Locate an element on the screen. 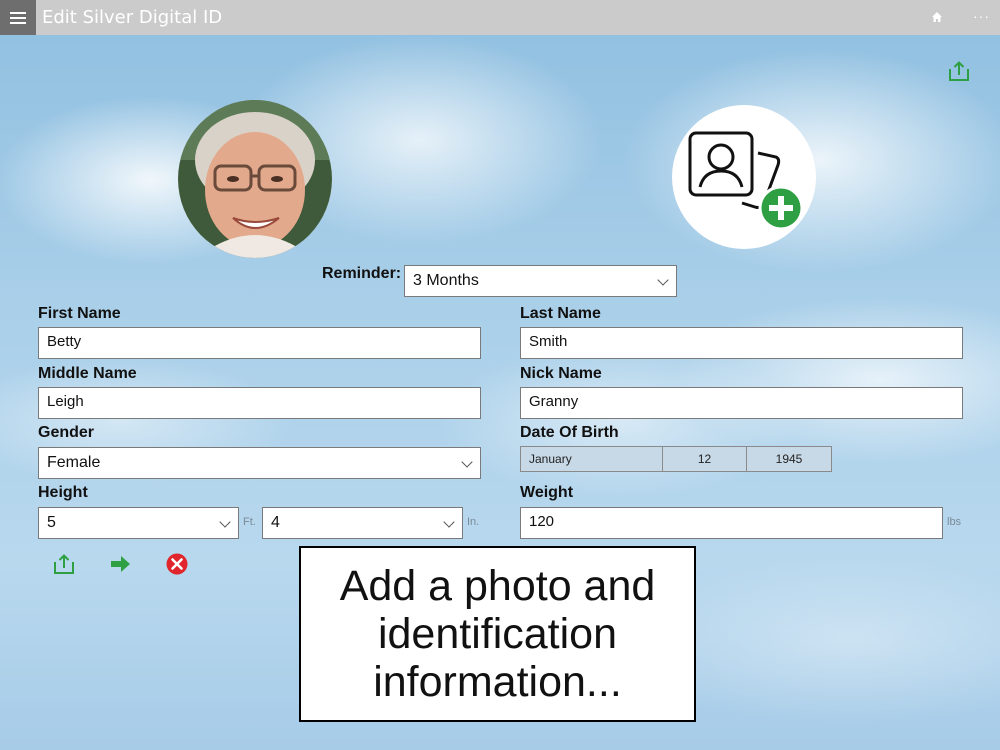  dob-year: 1945 is located at coordinates (789, 459).